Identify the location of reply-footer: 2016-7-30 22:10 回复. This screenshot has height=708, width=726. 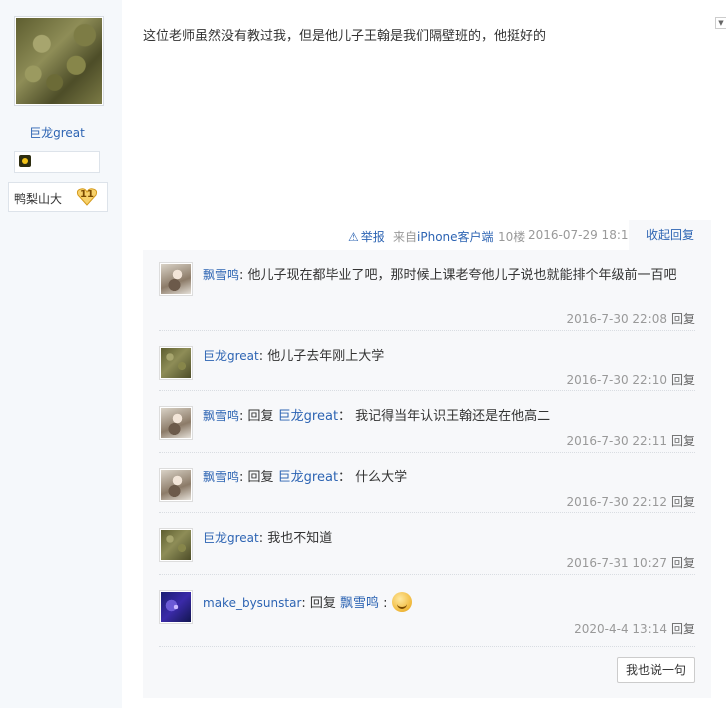
(630, 379).